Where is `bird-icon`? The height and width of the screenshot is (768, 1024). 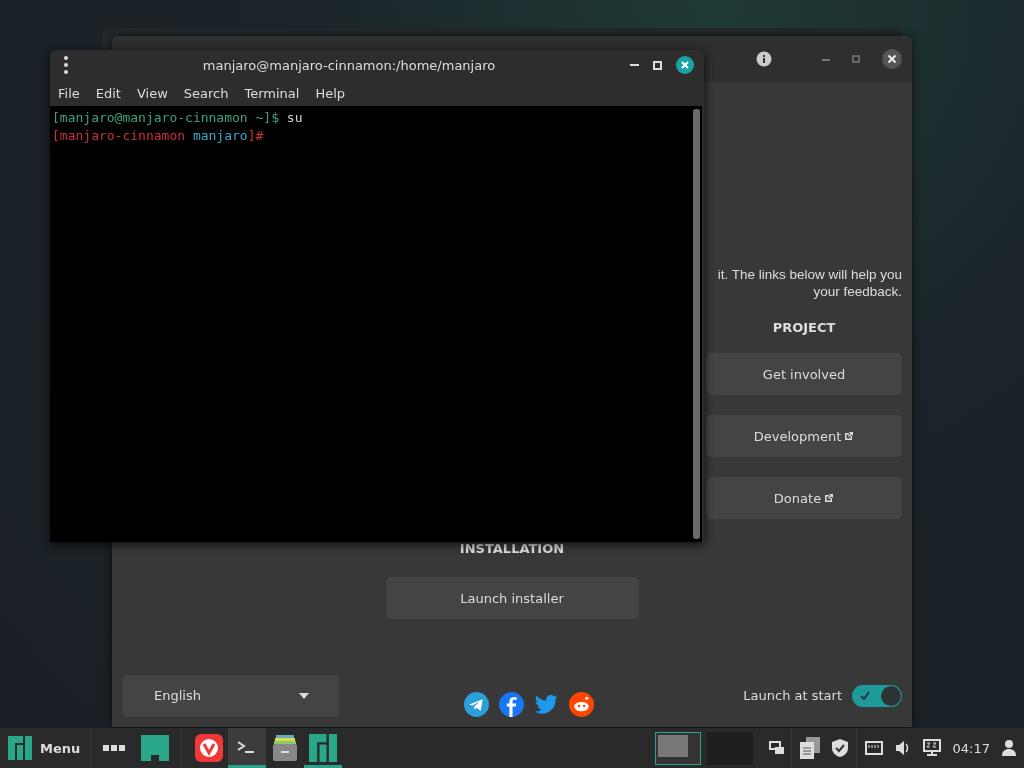 bird-icon is located at coordinates (546, 704).